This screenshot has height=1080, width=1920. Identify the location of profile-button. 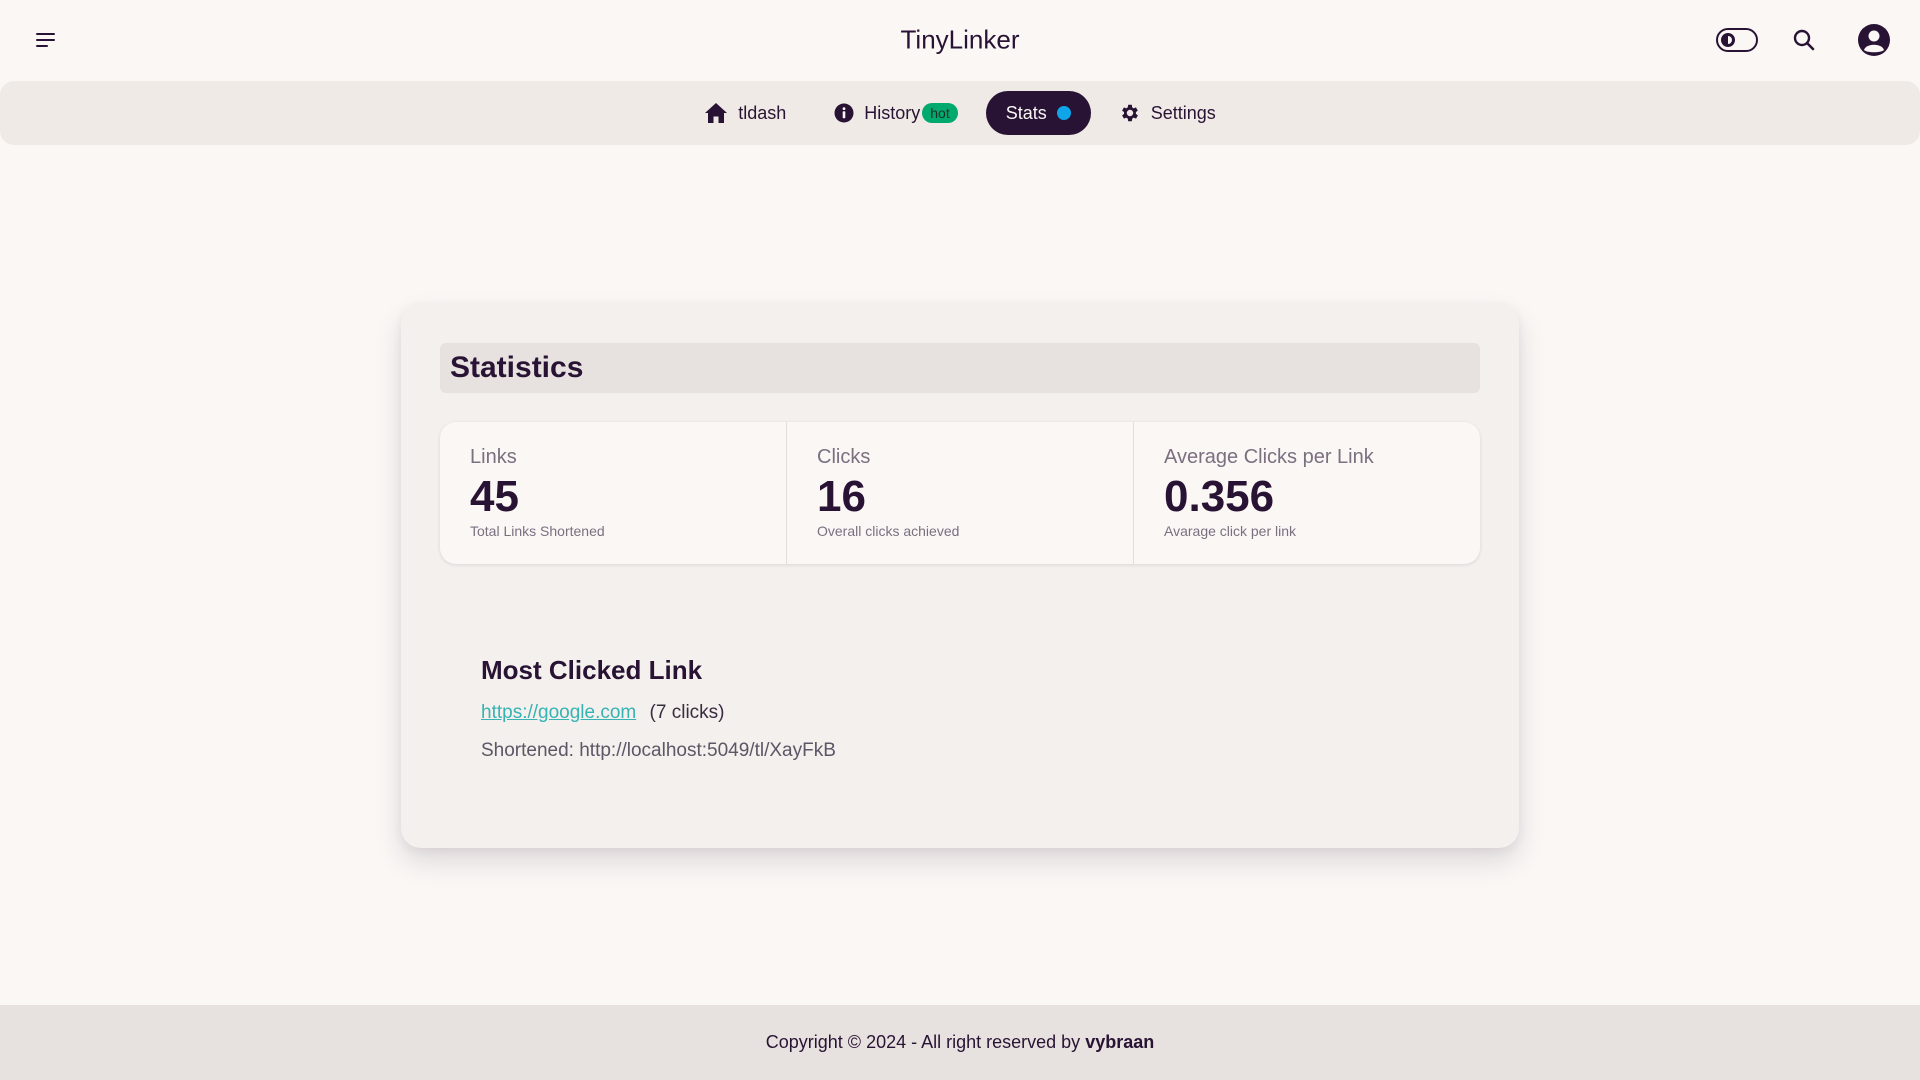
(1874, 40).